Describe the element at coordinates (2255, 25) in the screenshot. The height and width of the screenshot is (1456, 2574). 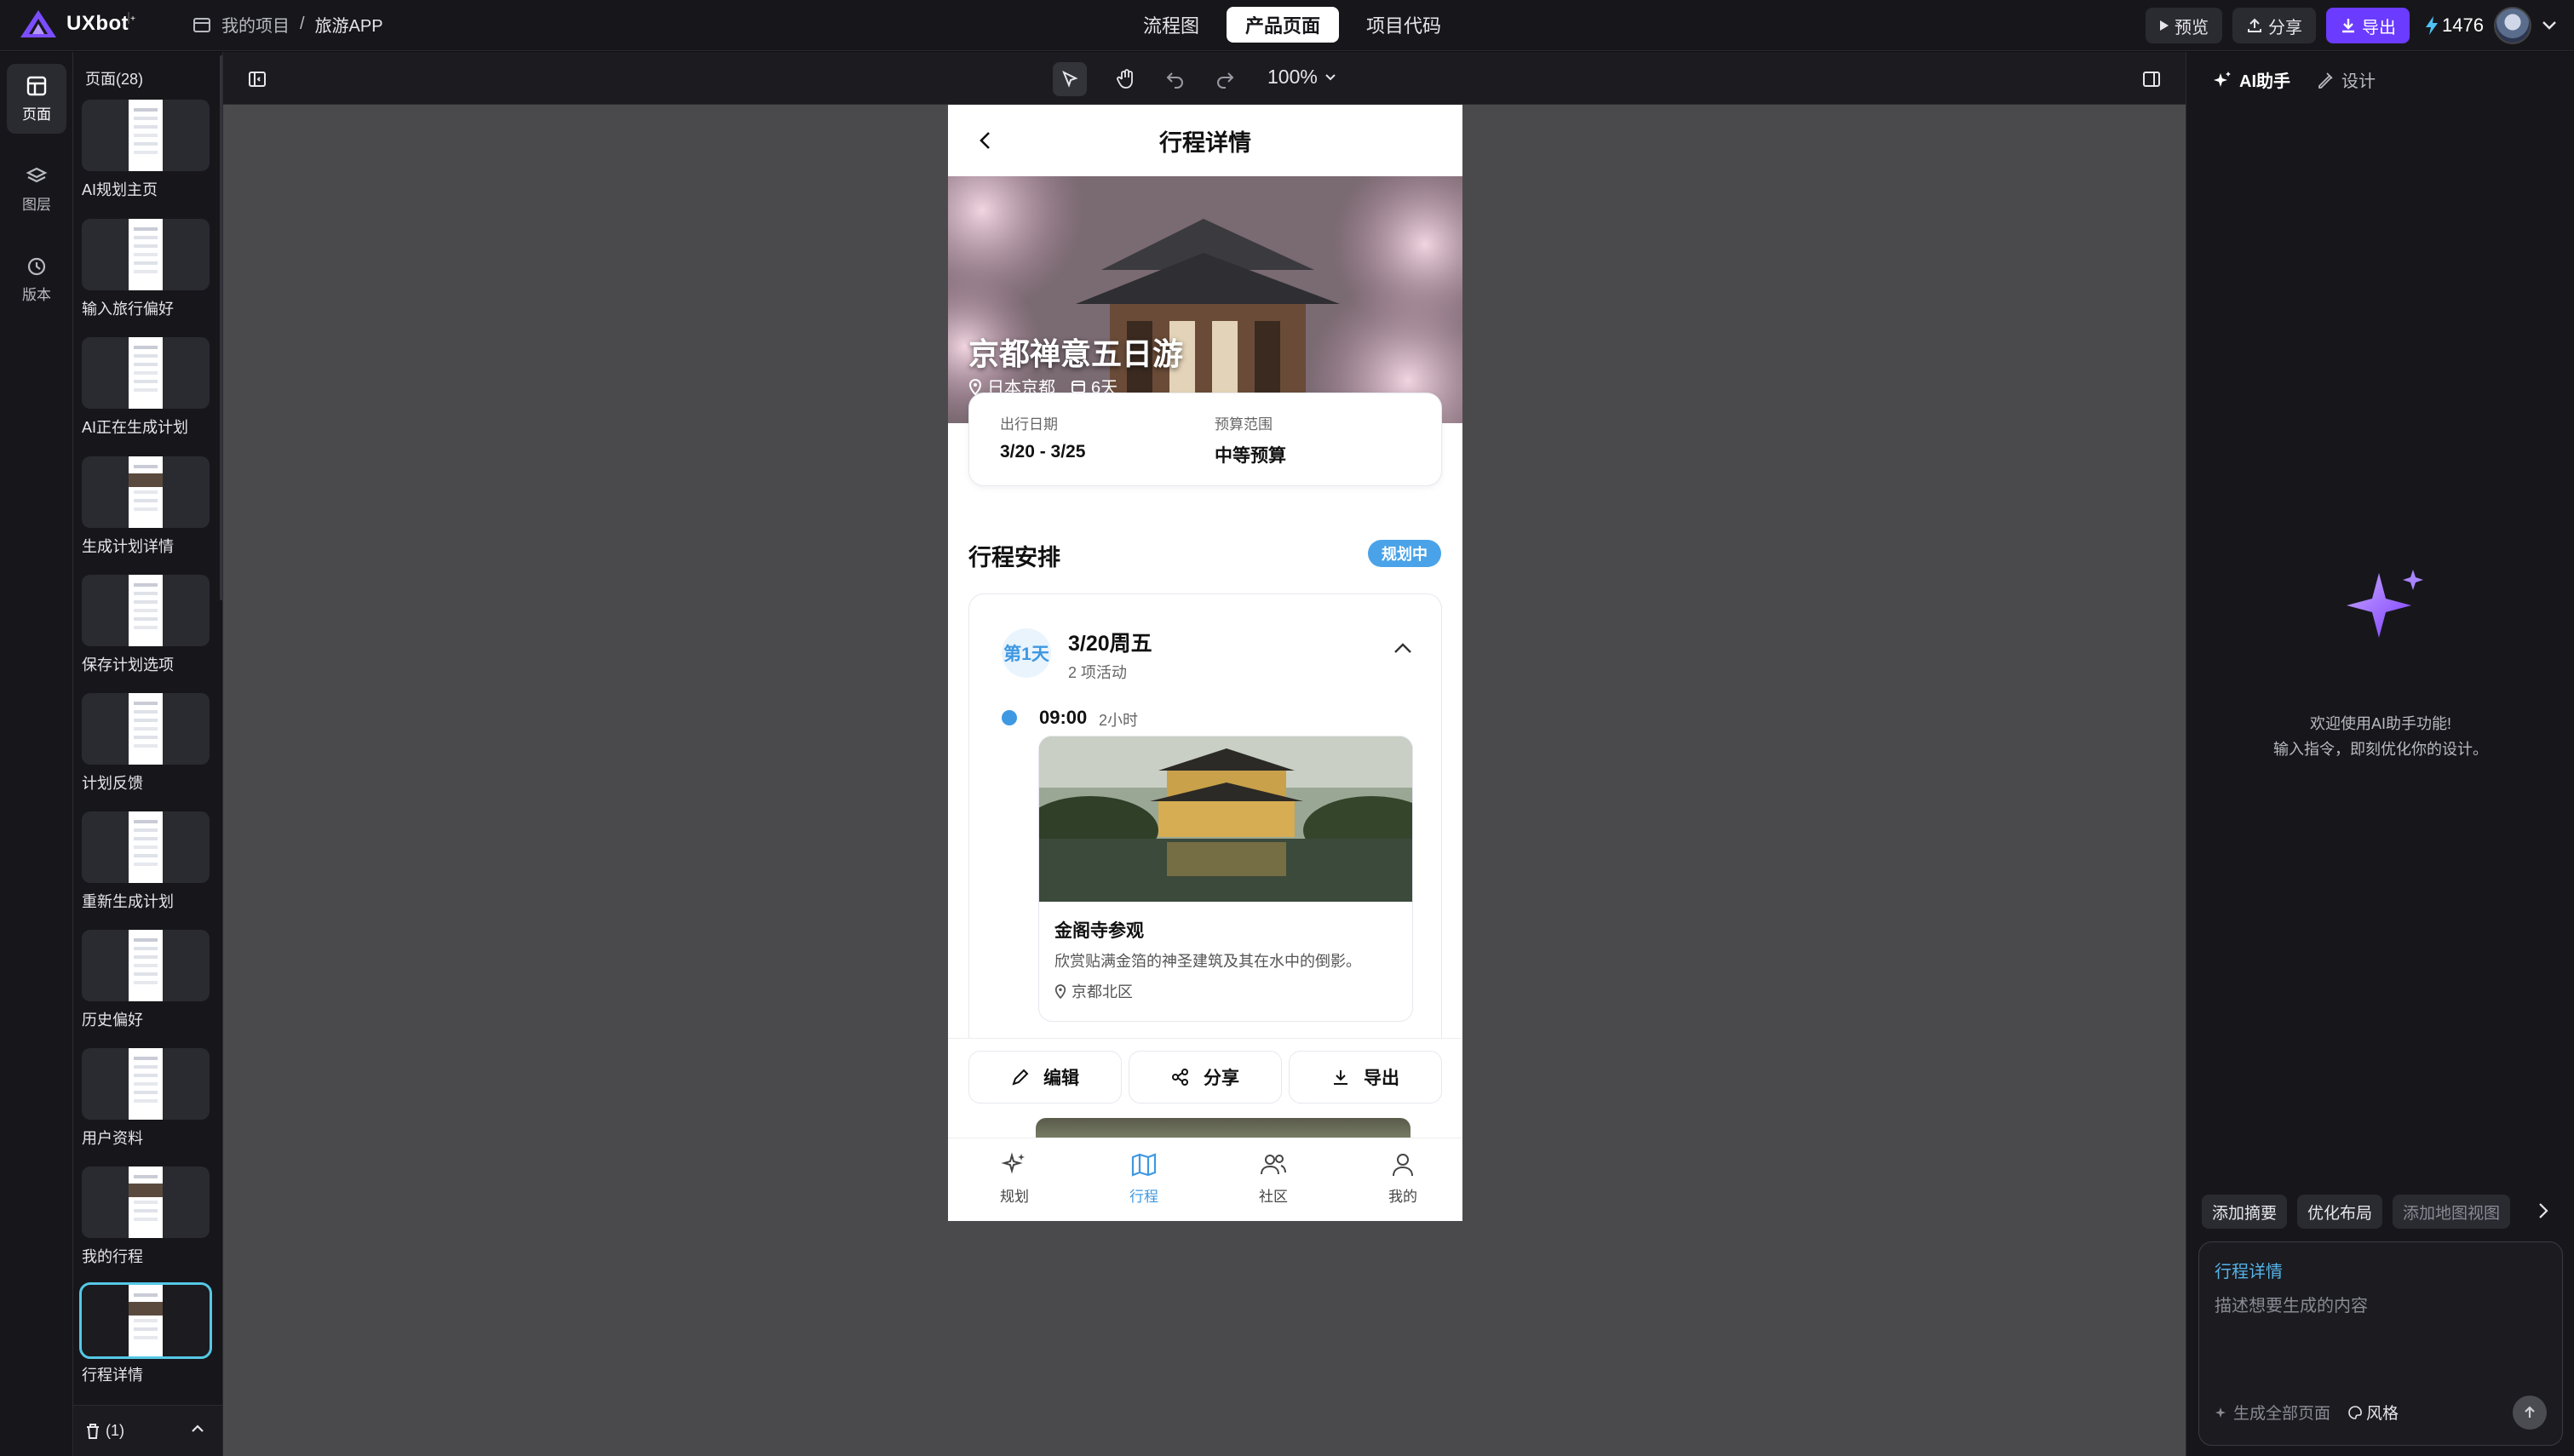
I see `upload-icon` at that location.